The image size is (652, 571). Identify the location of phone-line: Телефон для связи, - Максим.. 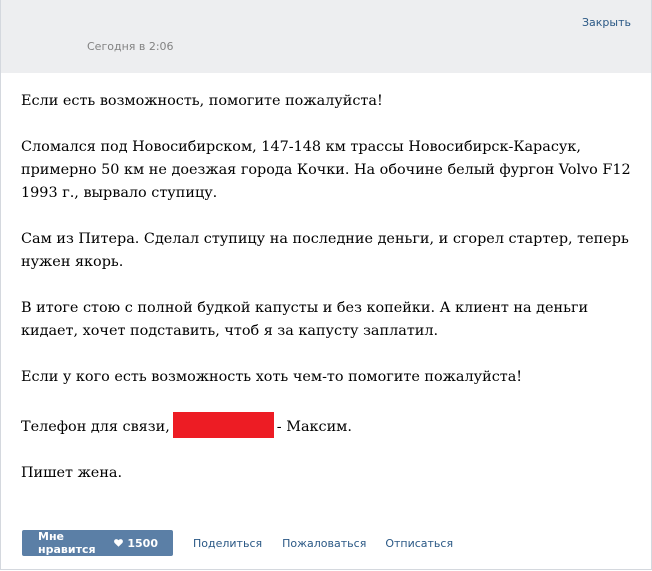
(328, 425).